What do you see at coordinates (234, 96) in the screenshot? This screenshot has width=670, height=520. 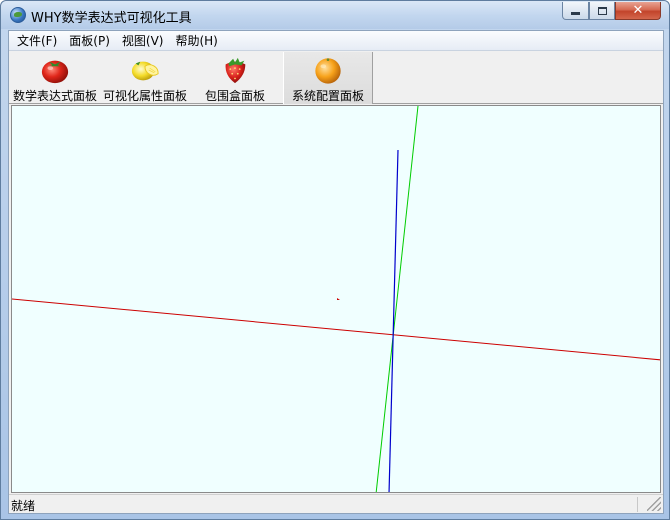 I see `bbox-panel-label: 包围盒面板` at bounding box center [234, 96].